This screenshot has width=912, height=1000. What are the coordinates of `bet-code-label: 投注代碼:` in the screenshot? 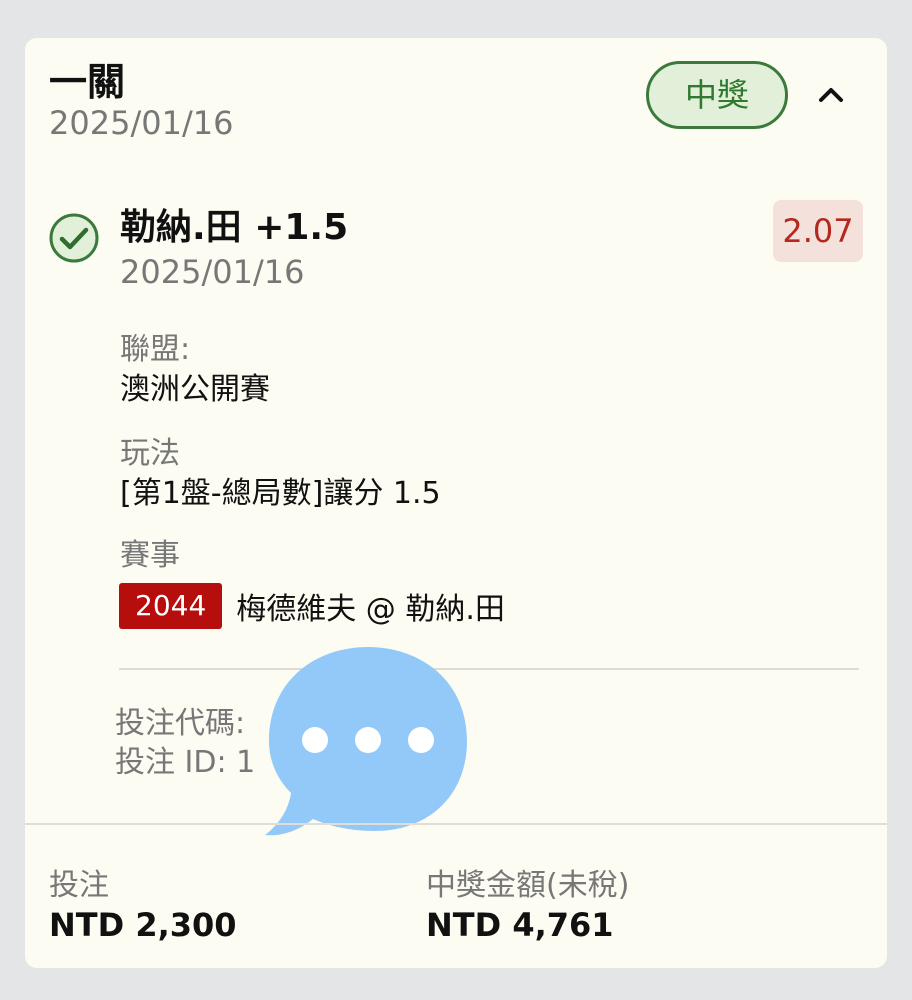 It's located at (180, 723).